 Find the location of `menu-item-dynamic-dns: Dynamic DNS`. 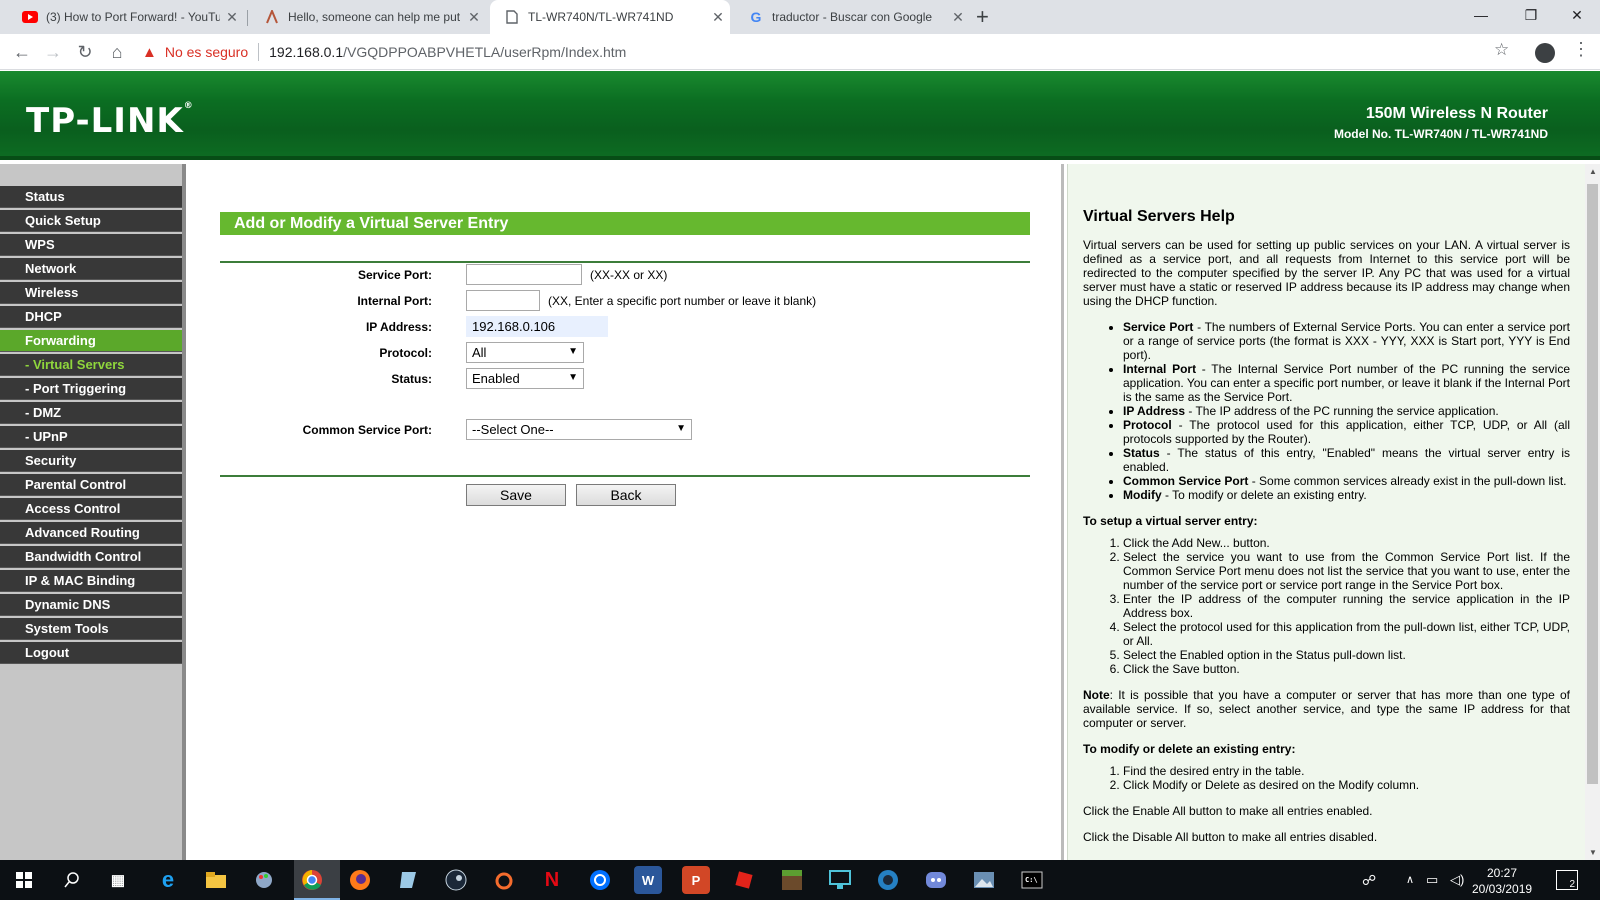

menu-item-dynamic-dns: Dynamic DNS is located at coordinates (91, 605).